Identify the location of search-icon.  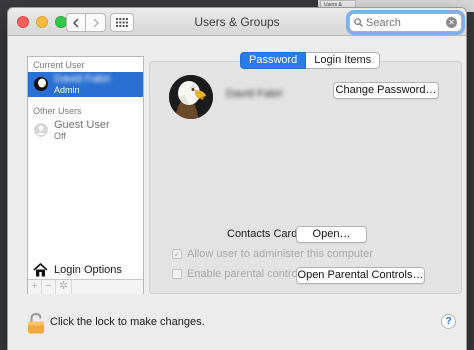
(358, 22).